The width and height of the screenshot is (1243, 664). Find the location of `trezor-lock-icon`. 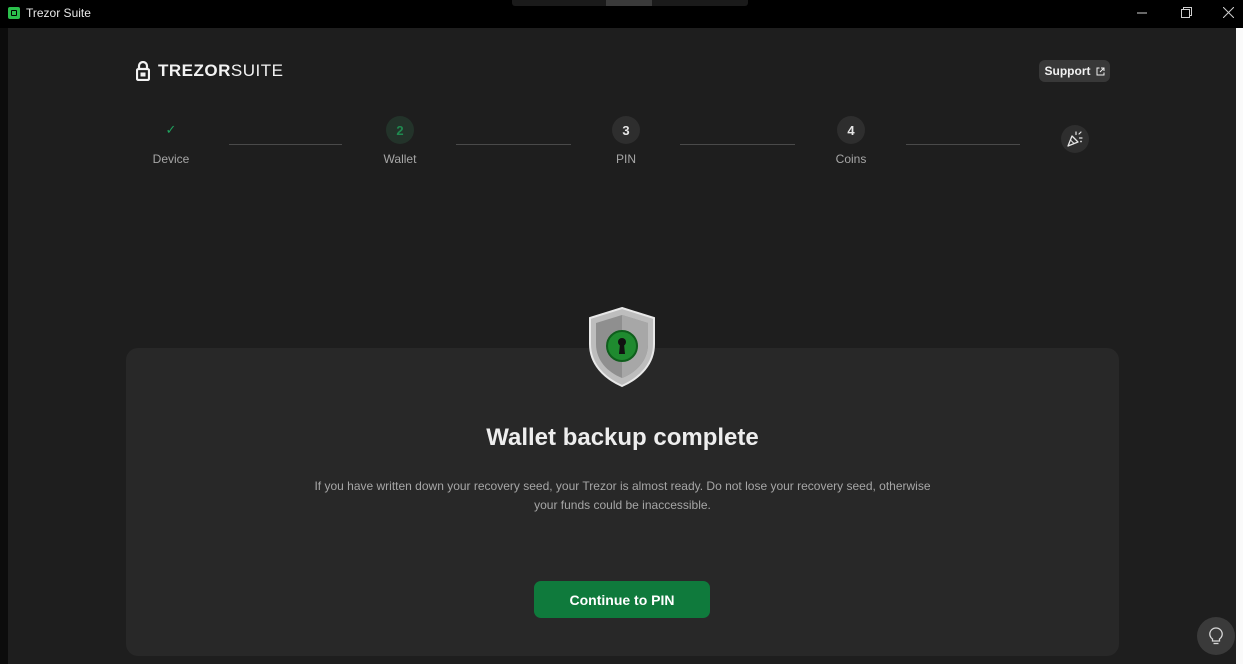

trezor-lock-icon is located at coordinates (143, 71).